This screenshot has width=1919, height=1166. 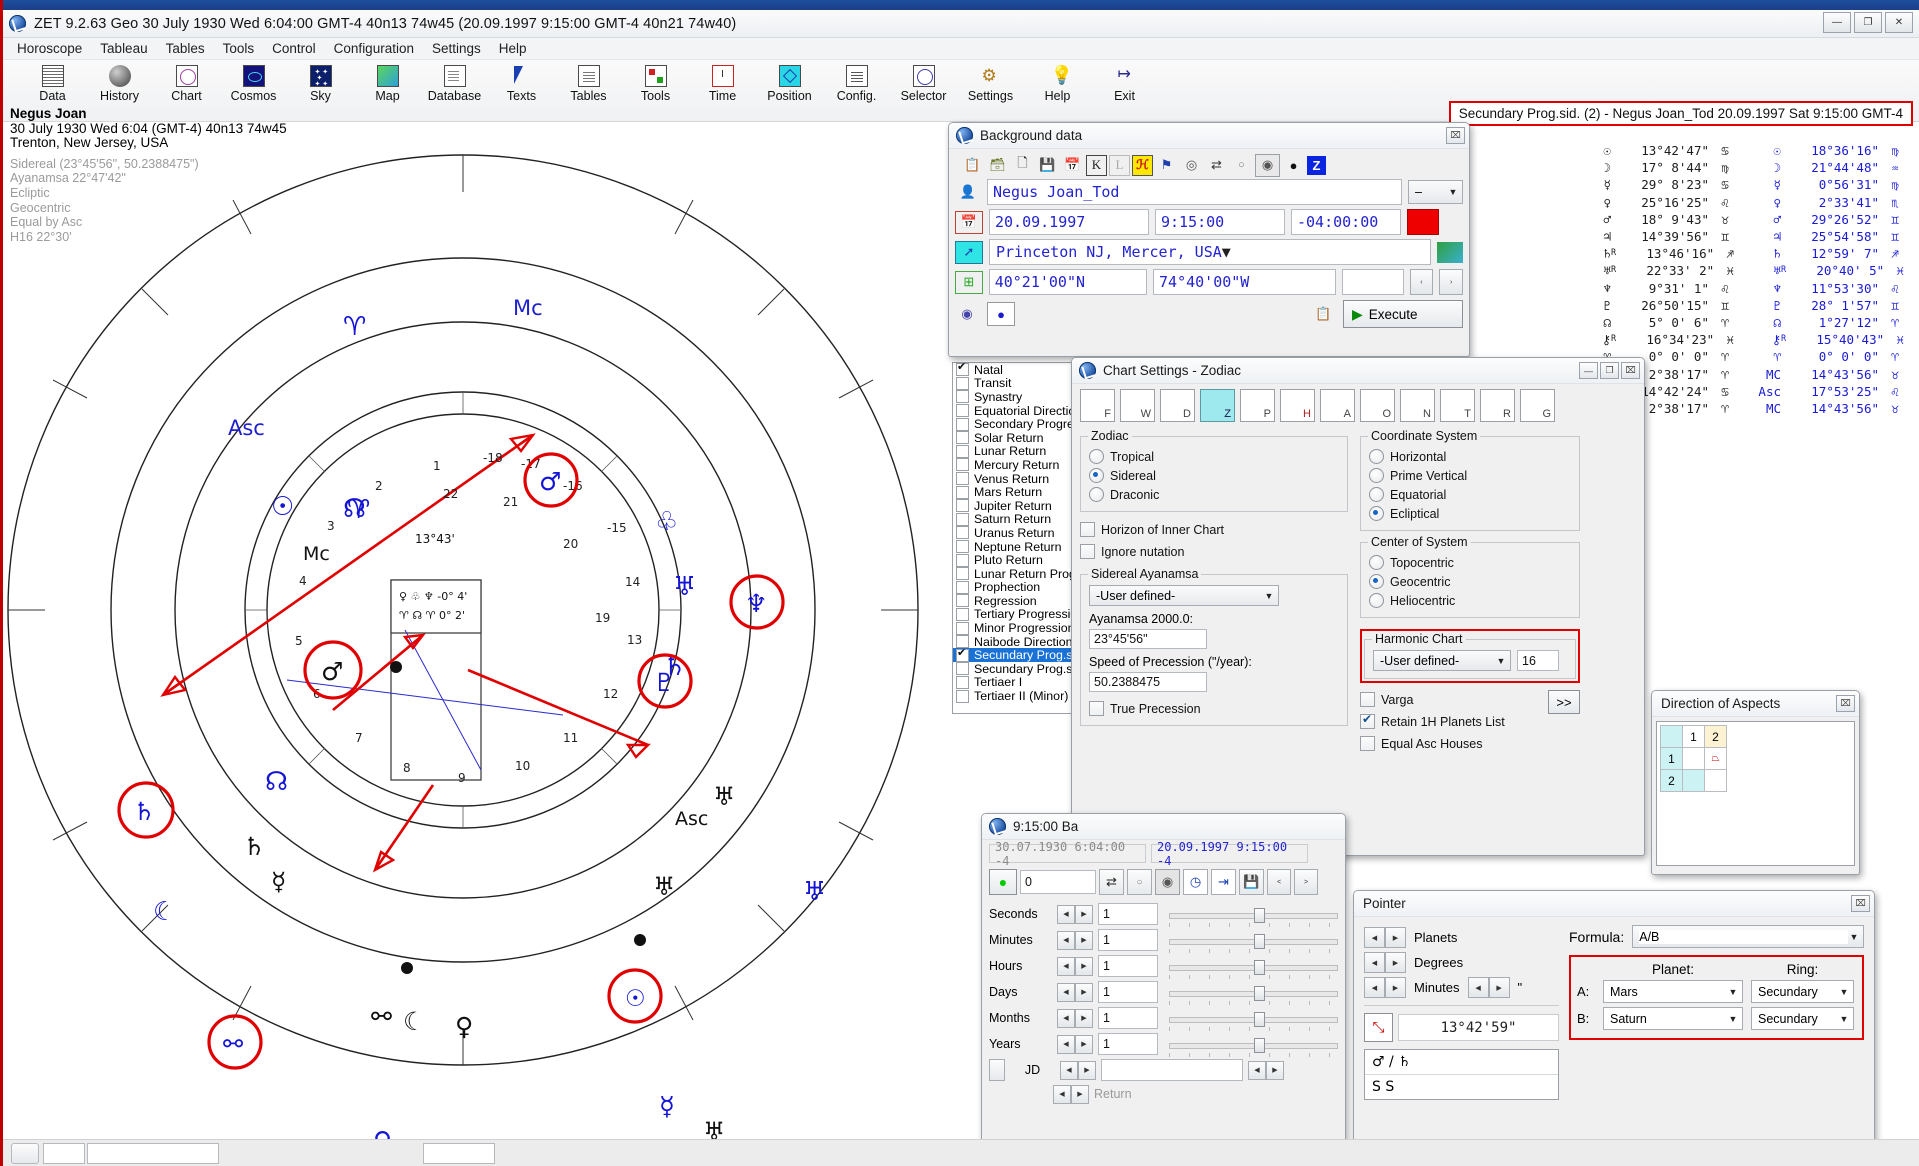 What do you see at coordinates (456, 48) in the screenshot?
I see `menu-settings: Settings` at bounding box center [456, 48].